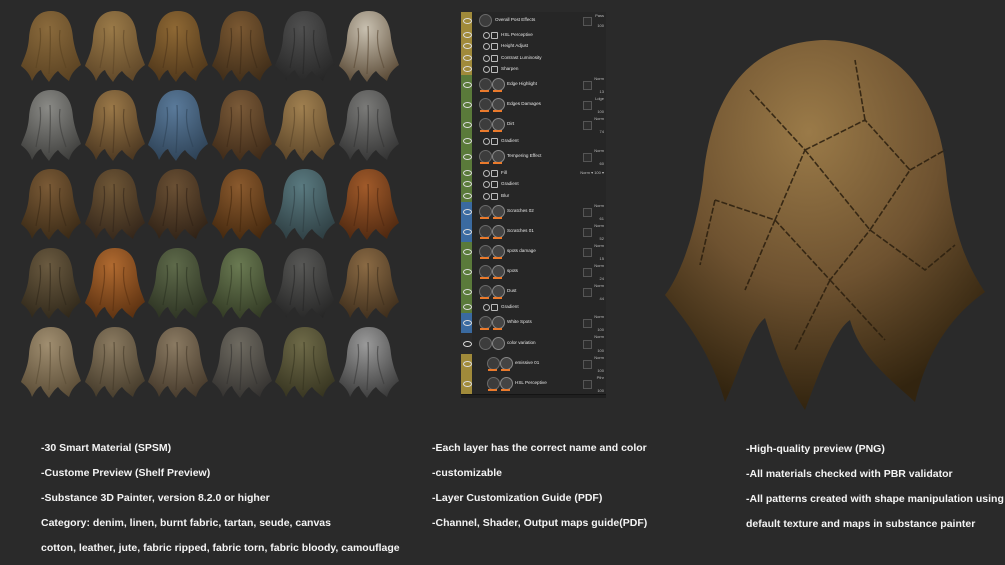  What do you see at coordinates (533, 364) in the screenshot?
I see `layer-row: emissive 01 Norm 100` at bounding box center [533, 364].